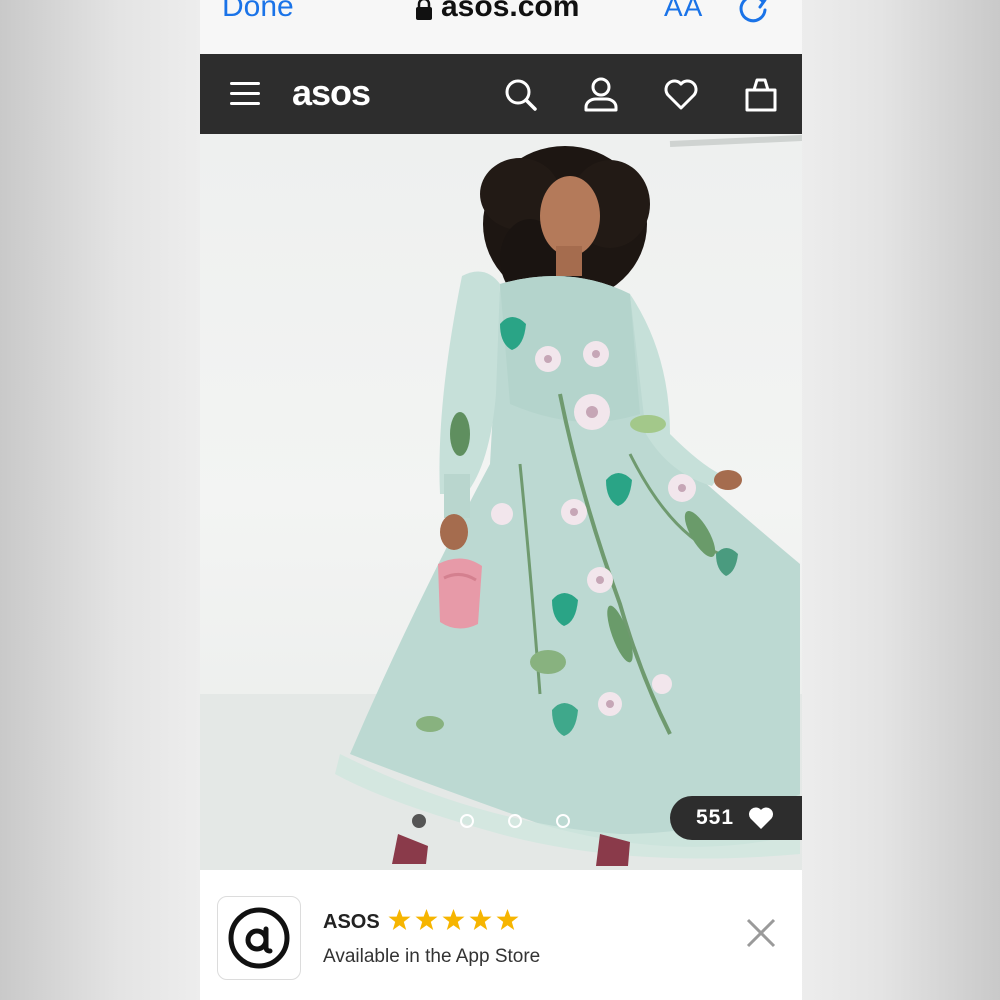 This screenshot has width=1000, height=1000. I want to click on app-name: ASOS, so click(351, 922).